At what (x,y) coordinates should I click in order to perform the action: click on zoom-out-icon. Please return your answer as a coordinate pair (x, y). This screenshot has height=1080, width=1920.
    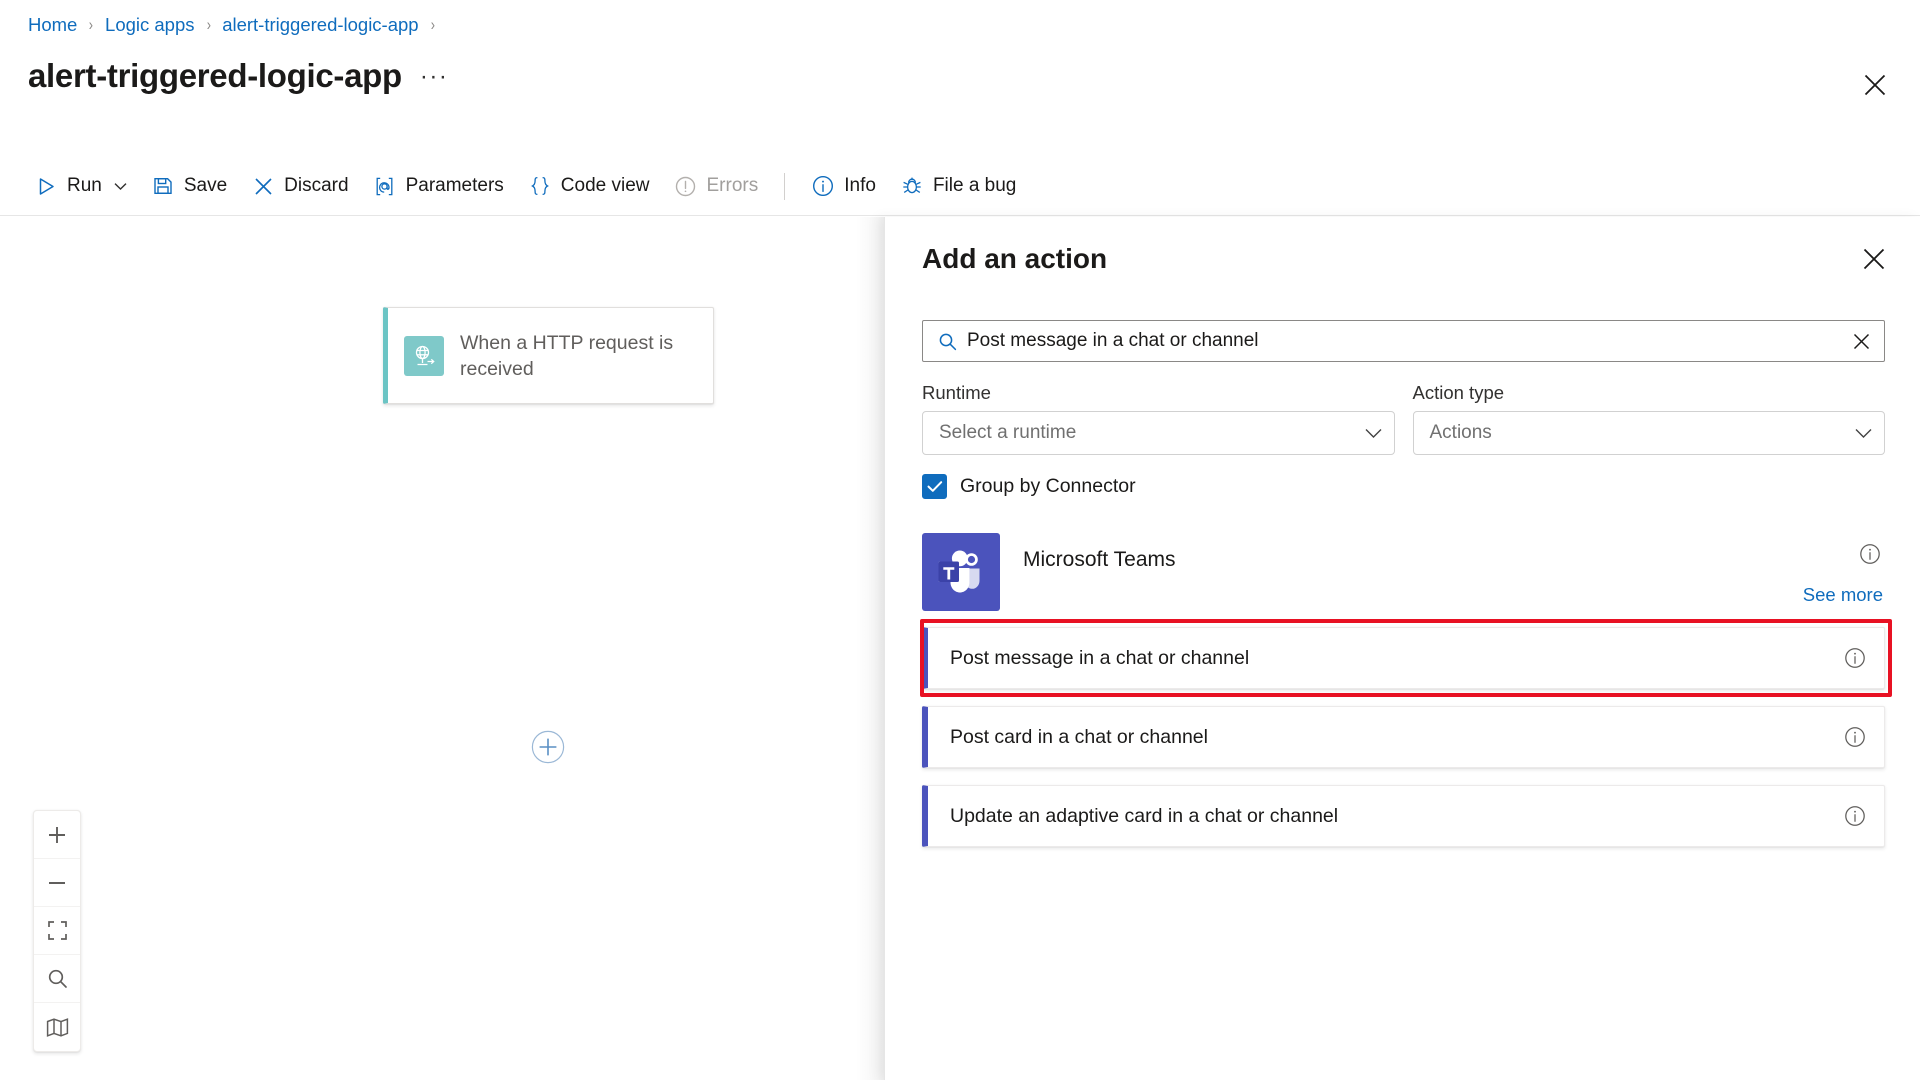
    Looking at the image, I should click on (57, 882).